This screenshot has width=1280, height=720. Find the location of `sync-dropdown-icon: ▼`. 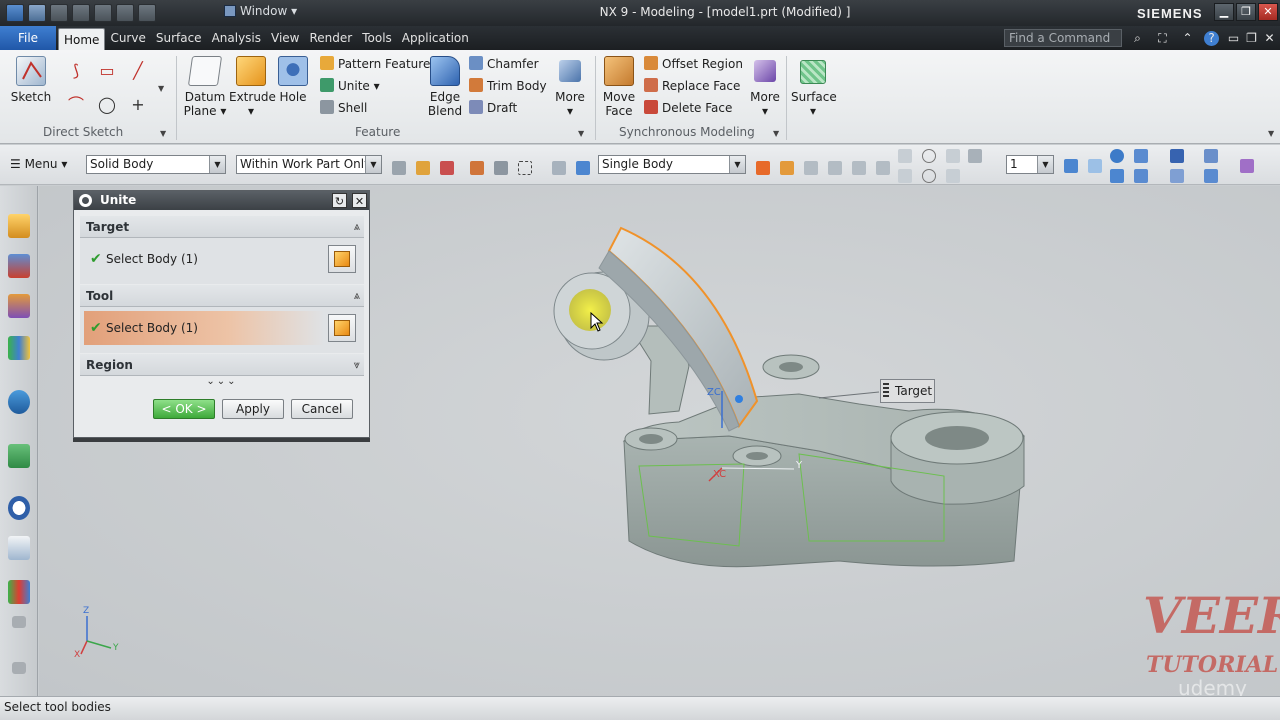

sync-dropdown-icon: ▼ is located at coordinates (776, 133).